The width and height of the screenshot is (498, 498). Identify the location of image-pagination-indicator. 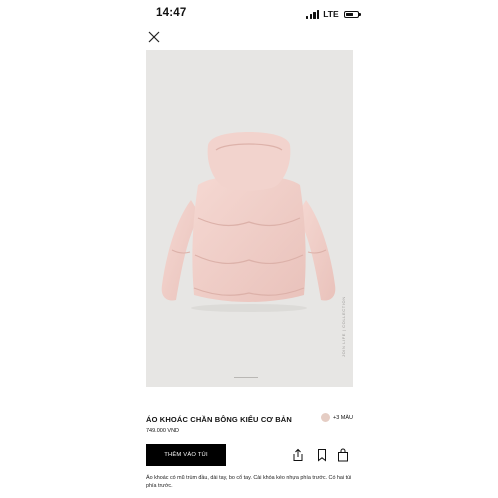
(246, 377).